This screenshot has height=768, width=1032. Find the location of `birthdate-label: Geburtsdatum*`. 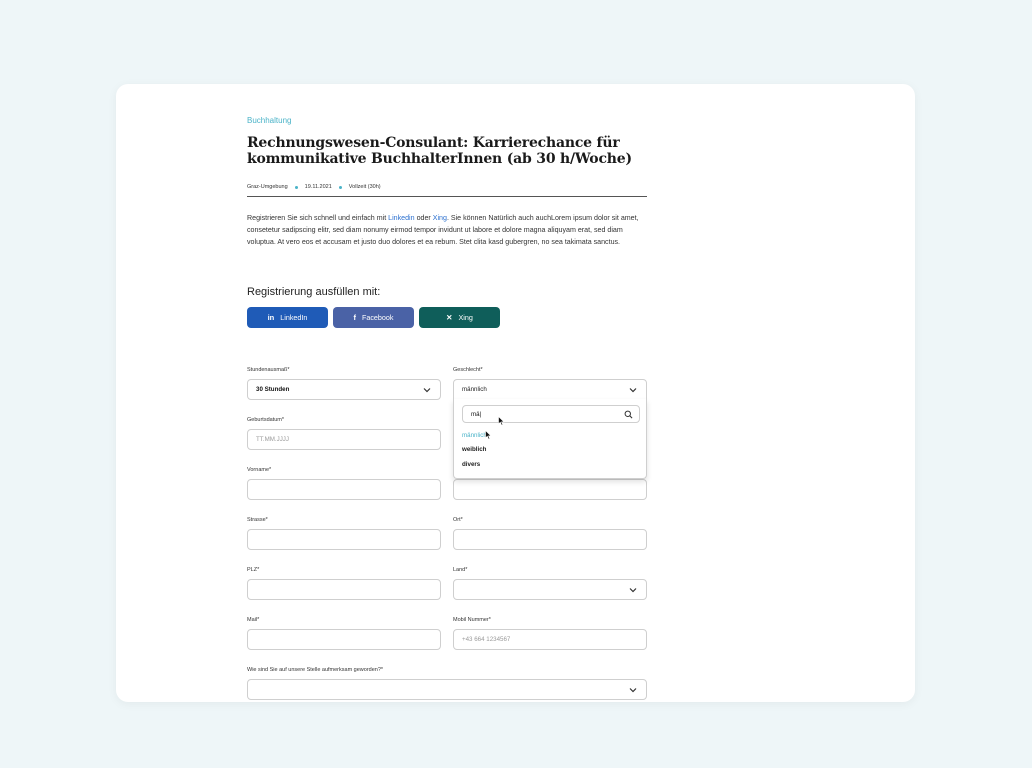

birthdate-label: Geburtsdatum* is located at coordinates (265, 420).